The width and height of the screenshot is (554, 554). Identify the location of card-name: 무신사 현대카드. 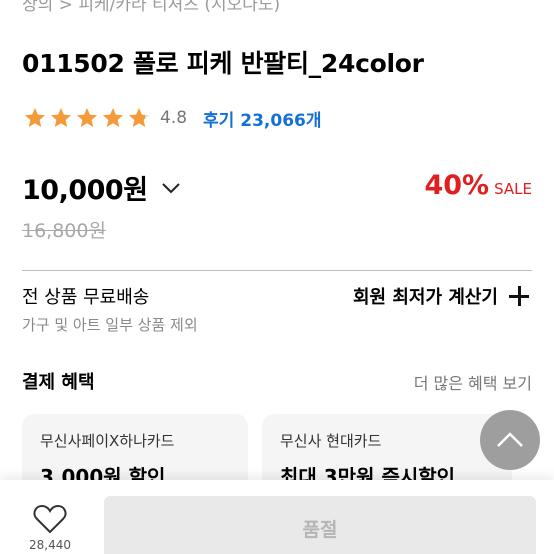
(331, 441).